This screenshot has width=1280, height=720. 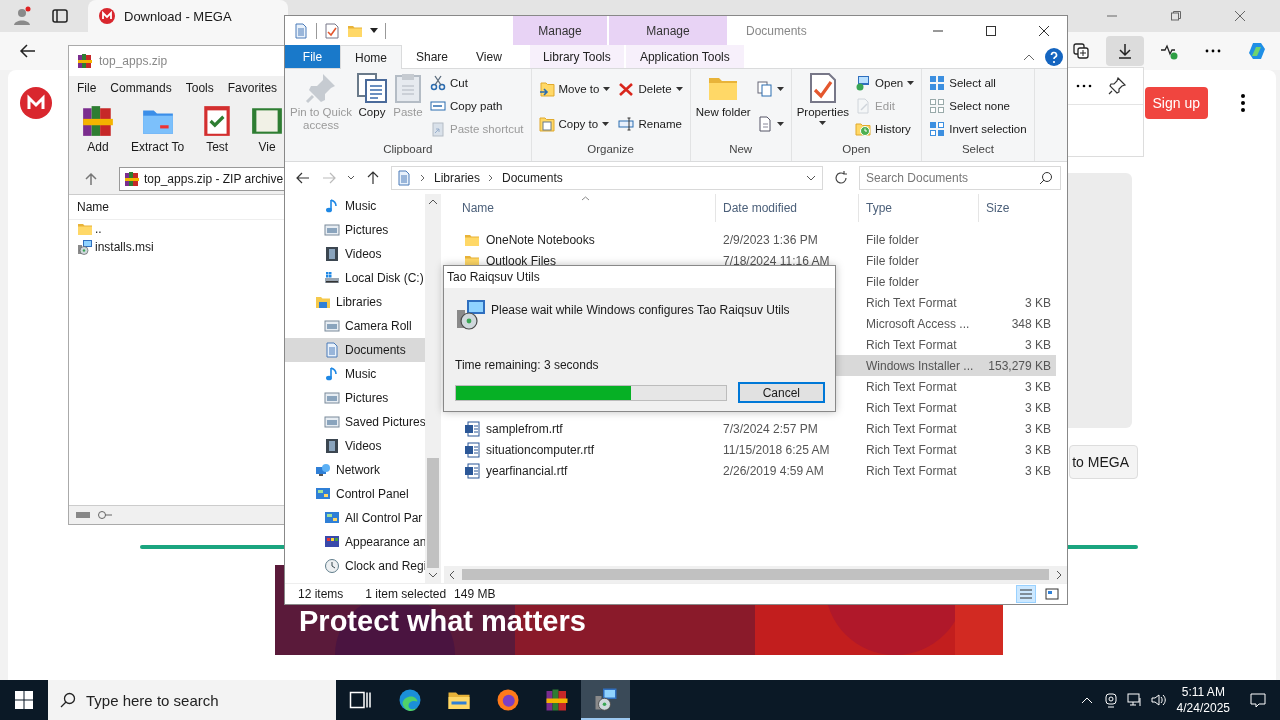 I want to click on ribbon-button: Cut, so click(x=477, y=82).